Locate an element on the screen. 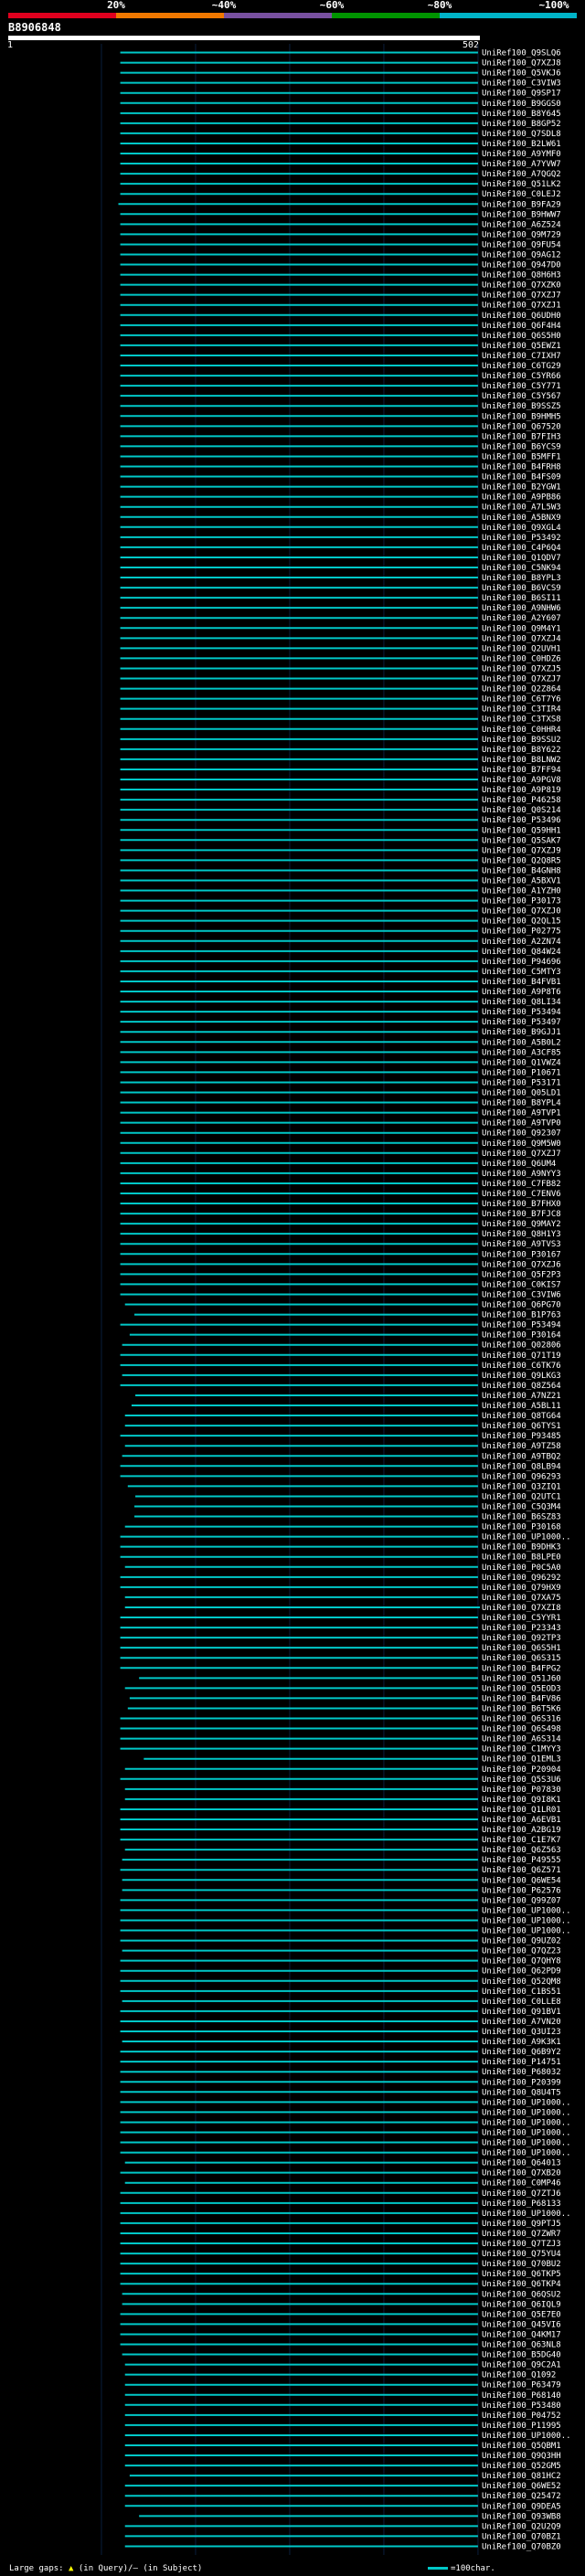  hit-row: UniRef100_C5Y567 is located at coordinates (341, 396).